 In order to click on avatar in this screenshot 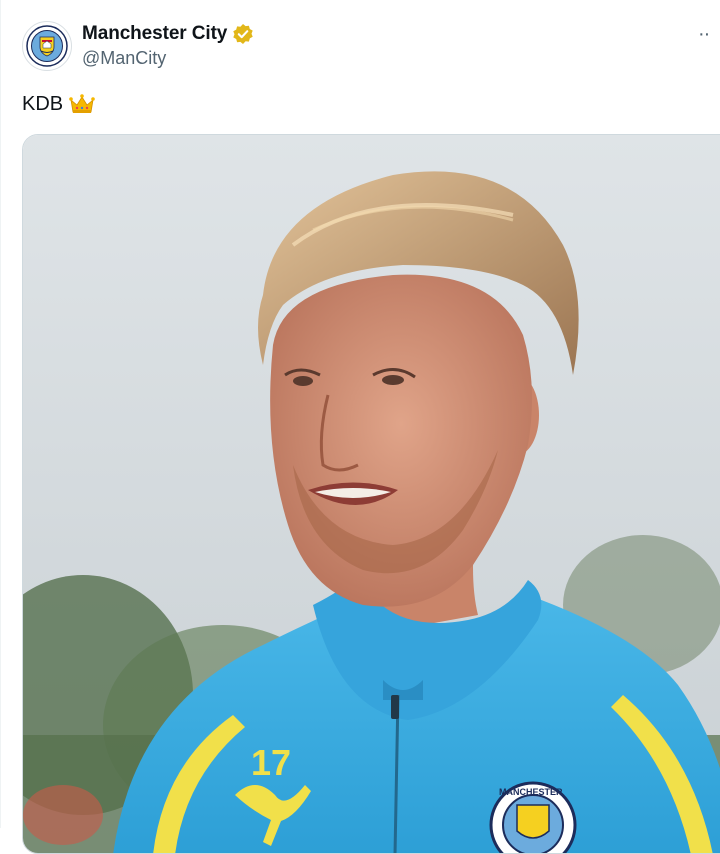, I will do `click(47, 46)`.